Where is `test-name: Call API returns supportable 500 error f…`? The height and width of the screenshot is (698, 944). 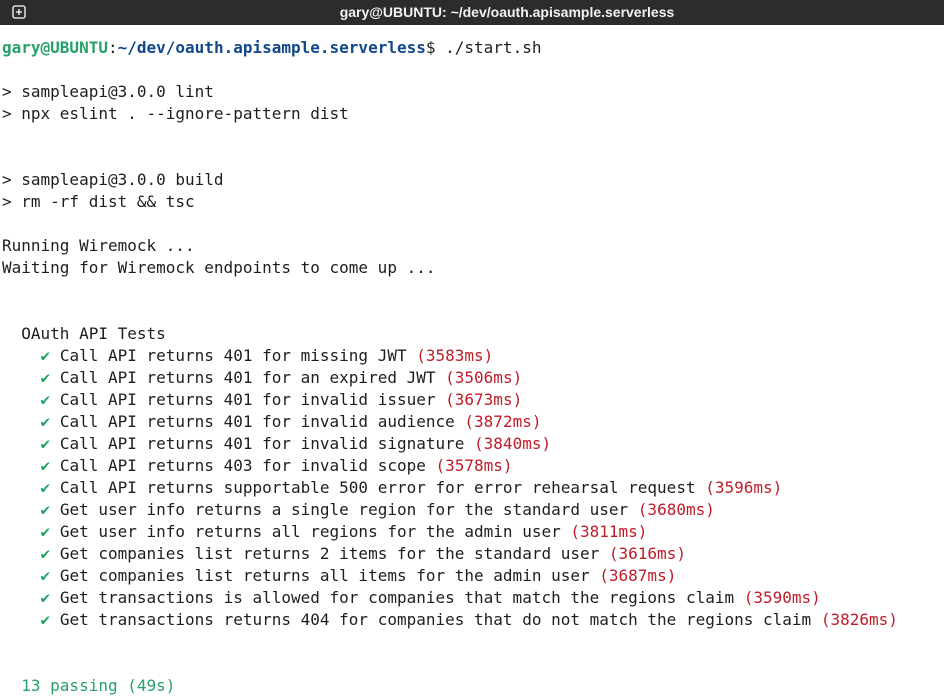 test-name: Call API returns supportable 500 error f… is located at coordinates (377, 487).